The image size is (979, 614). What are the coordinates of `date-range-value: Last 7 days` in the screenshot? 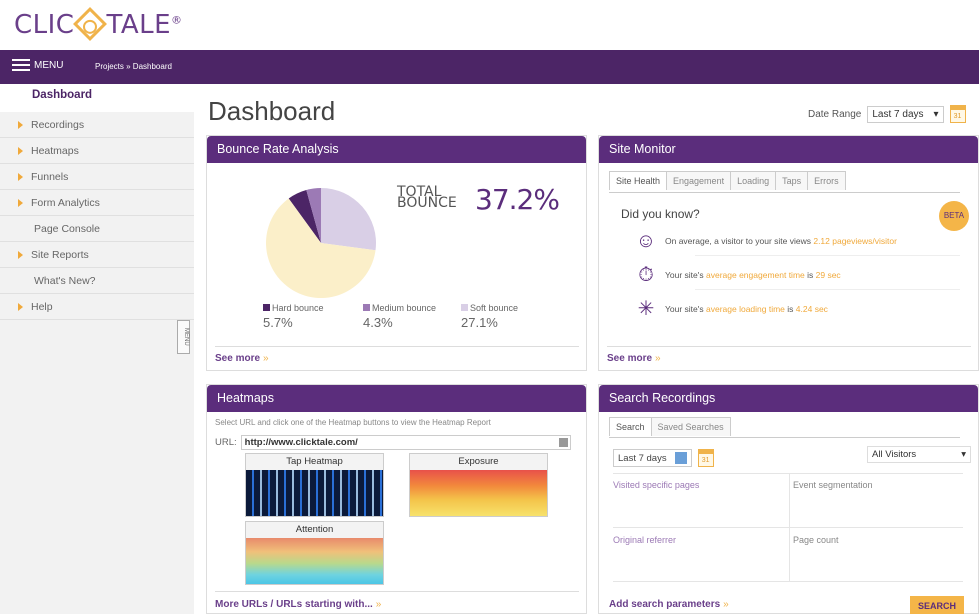 It's located at (898, 114).